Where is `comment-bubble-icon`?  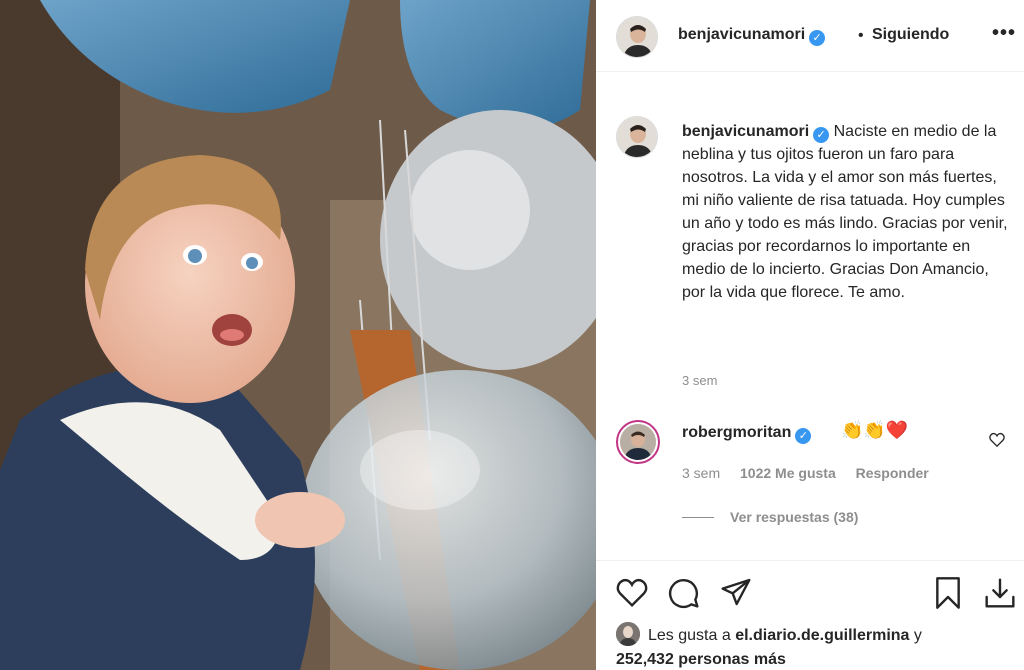 comment-bubble-icon is located at coordinates (684, 595).